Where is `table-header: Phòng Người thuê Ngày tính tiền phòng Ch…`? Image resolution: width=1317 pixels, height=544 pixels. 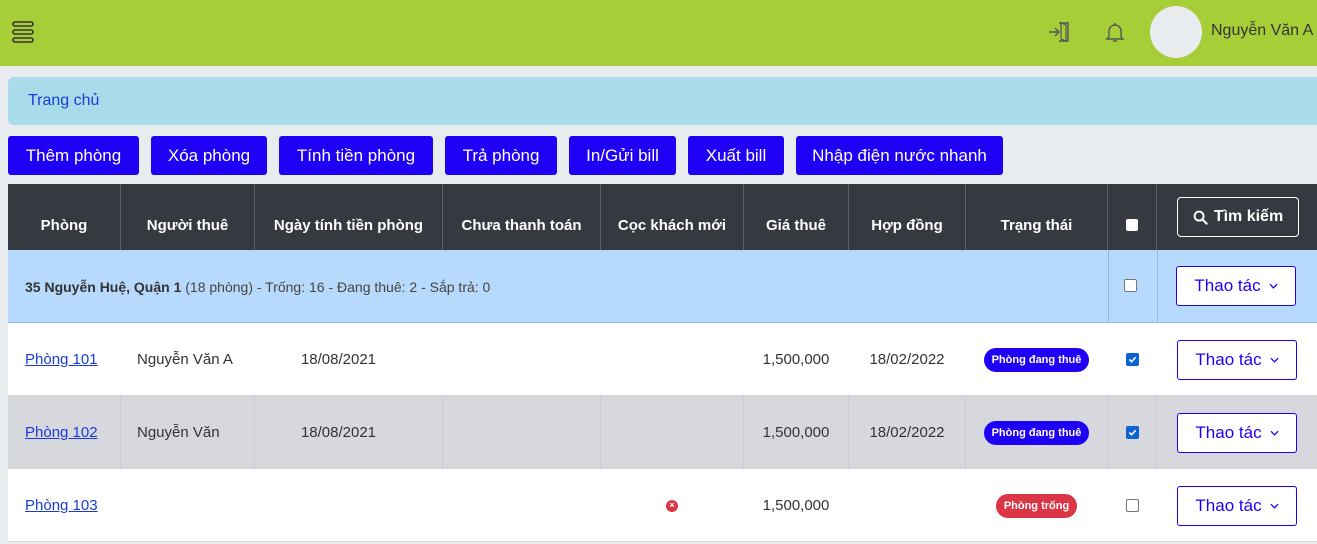 table-header: Phòng Người thuê Ngày tính tiền phòng Ch… is located at coordinates (662, 217).